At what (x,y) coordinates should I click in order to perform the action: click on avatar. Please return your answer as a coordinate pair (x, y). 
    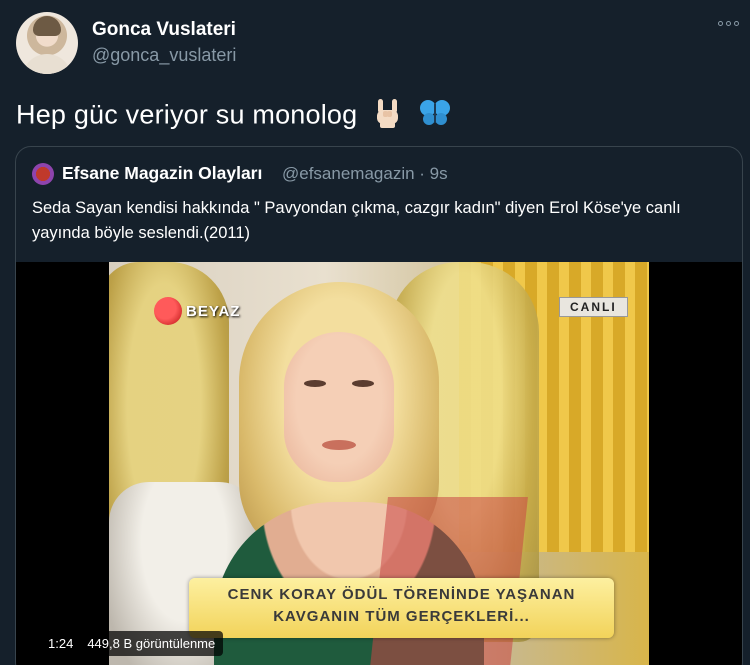
    Looking at the image, I should click on (47, 43).